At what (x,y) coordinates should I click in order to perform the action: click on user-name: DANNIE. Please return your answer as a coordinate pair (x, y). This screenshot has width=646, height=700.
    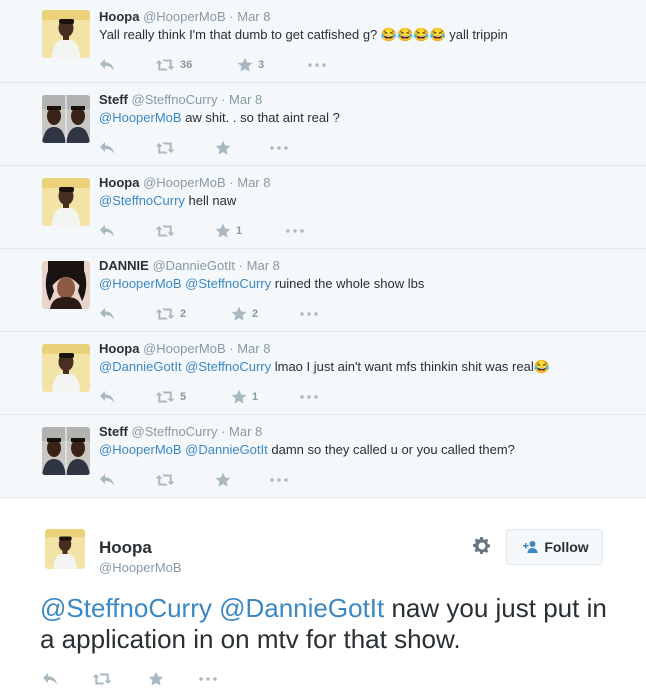
    Looking at the image, I should click on (124, 265).